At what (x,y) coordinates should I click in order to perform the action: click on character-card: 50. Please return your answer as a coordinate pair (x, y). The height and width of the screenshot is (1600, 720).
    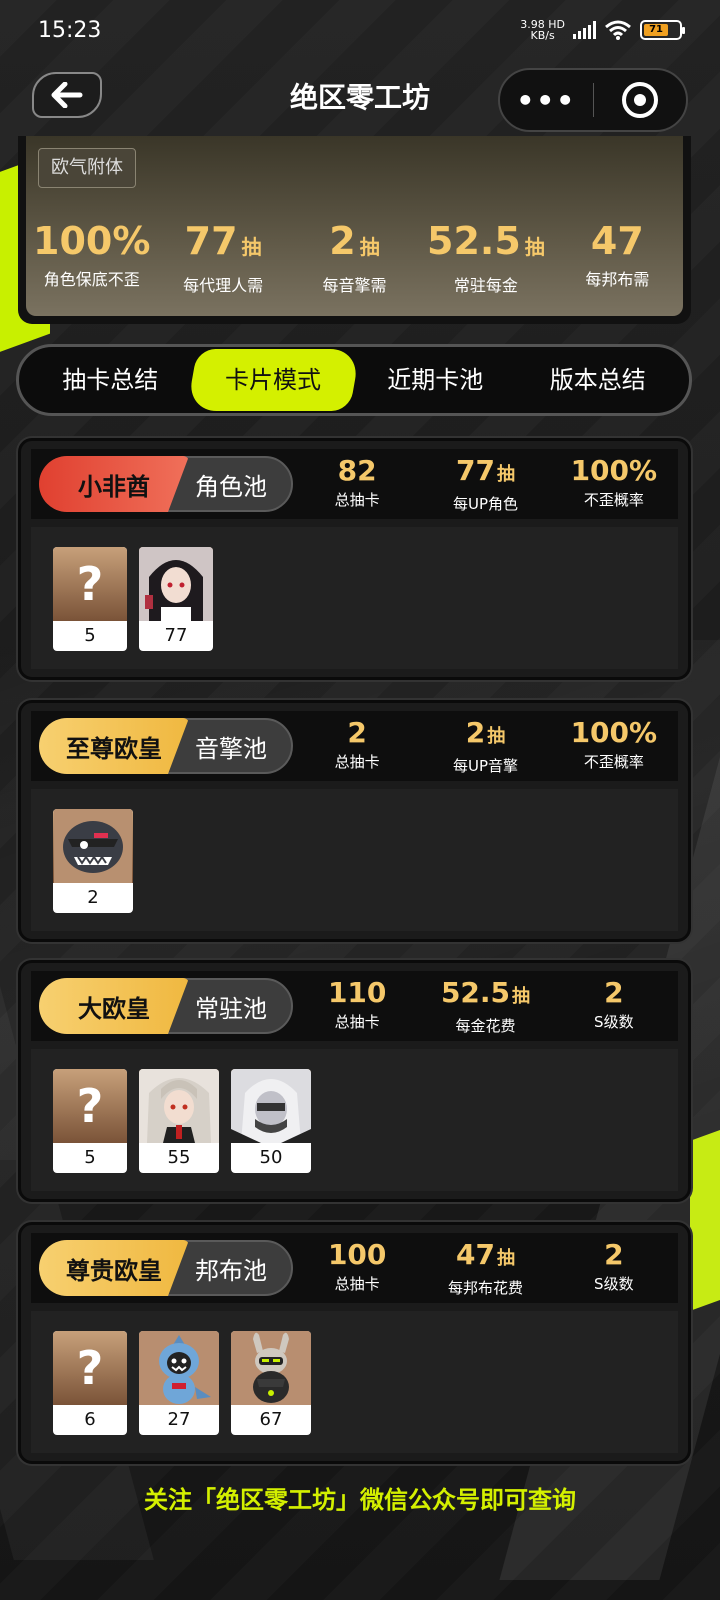
    Looking at the image, I should click on (271, 1121).